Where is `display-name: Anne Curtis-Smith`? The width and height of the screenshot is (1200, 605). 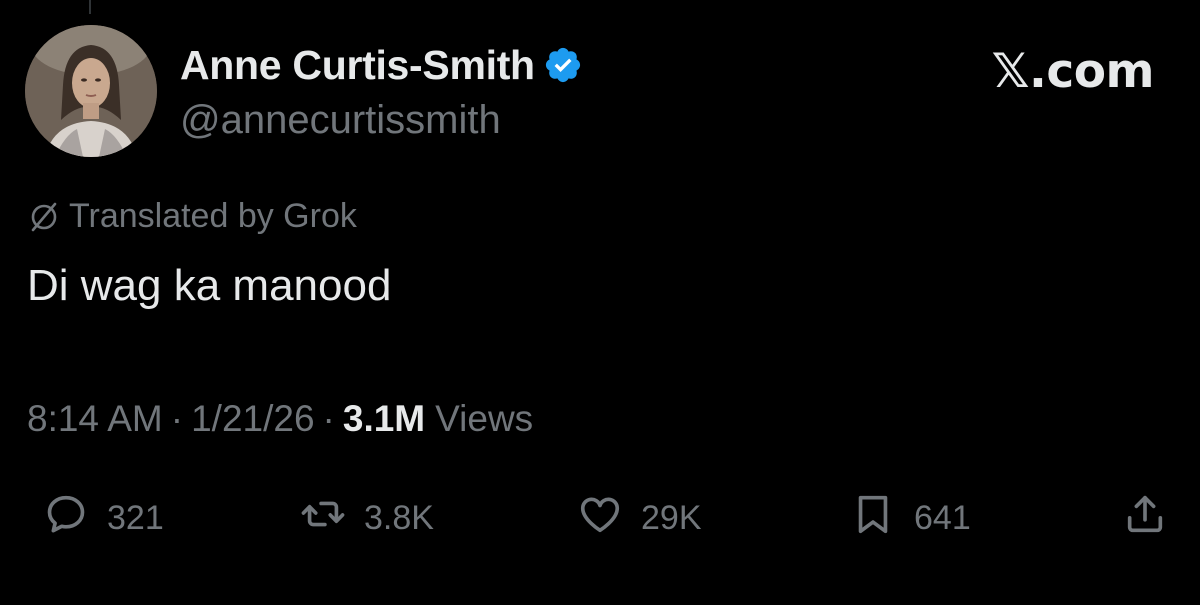 display-name: Anne Curtis-Smith is located at coordinates (357, 65).